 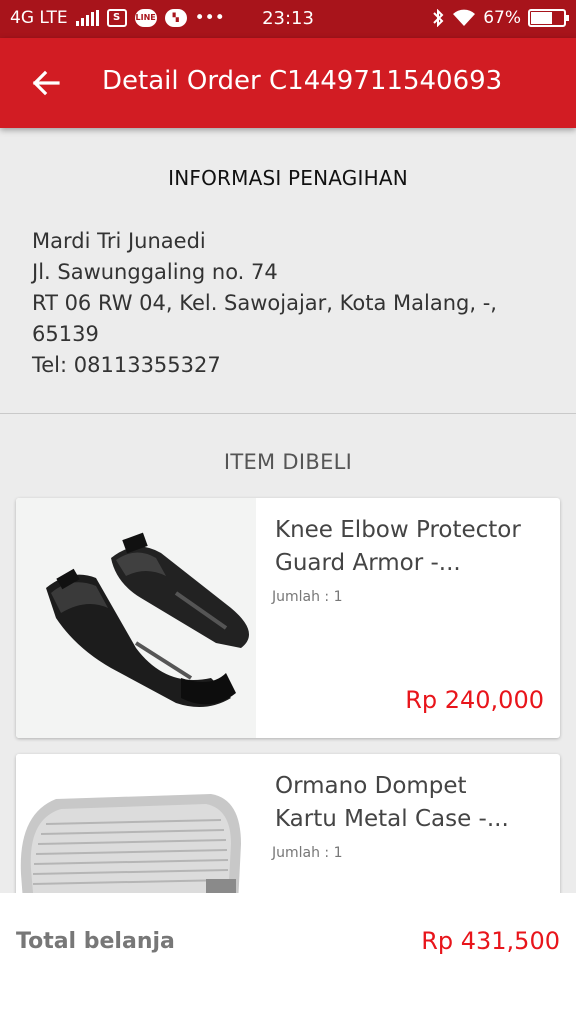 I want to click on battery-percent: 67%, so click(x=502, y=18).